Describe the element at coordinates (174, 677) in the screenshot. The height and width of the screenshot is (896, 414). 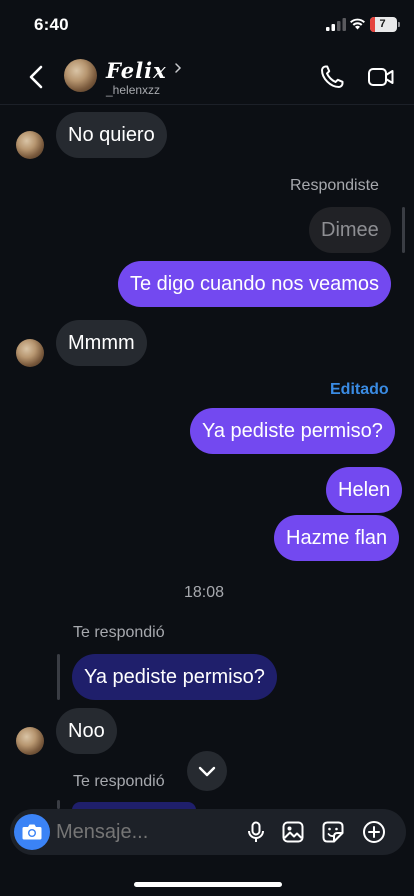
I see `replied-message-quote: Ya pediste permiso?` at that location.